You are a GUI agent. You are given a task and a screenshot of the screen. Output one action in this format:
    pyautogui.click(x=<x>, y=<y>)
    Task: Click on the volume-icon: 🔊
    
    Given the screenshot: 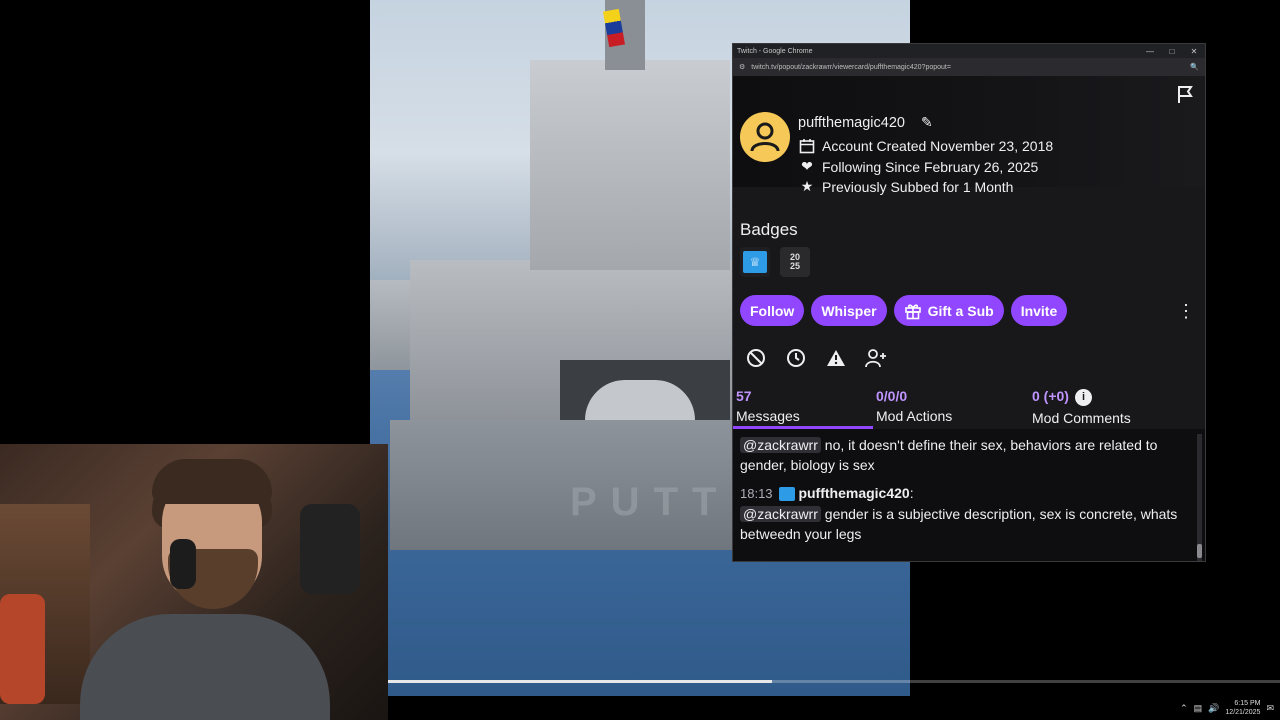 What is the action you would take?
    pyautogui.click(x=1213, y=708)
    